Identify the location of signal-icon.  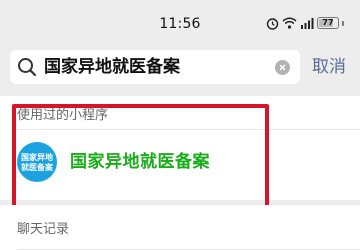
(307, 23).